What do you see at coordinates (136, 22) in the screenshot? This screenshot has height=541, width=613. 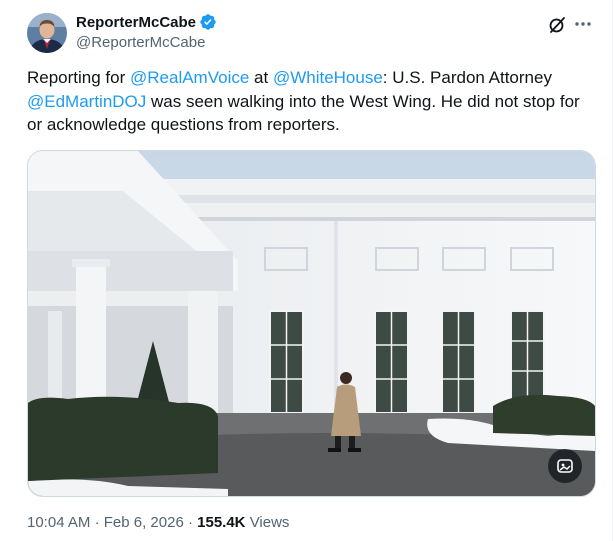 I see `author-display-name: ReporterMcCabe` at bounding box center [136, 22].